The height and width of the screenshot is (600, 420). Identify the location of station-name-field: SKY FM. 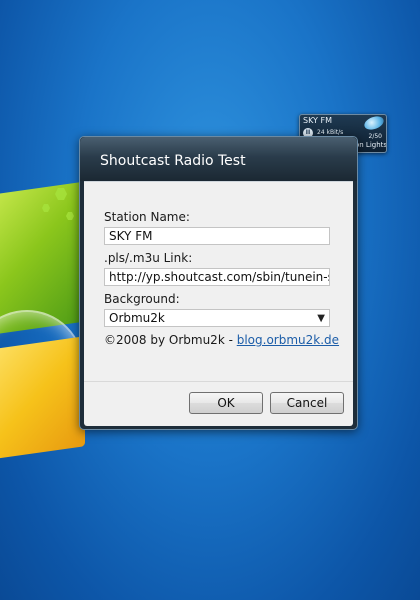
(217, 236).